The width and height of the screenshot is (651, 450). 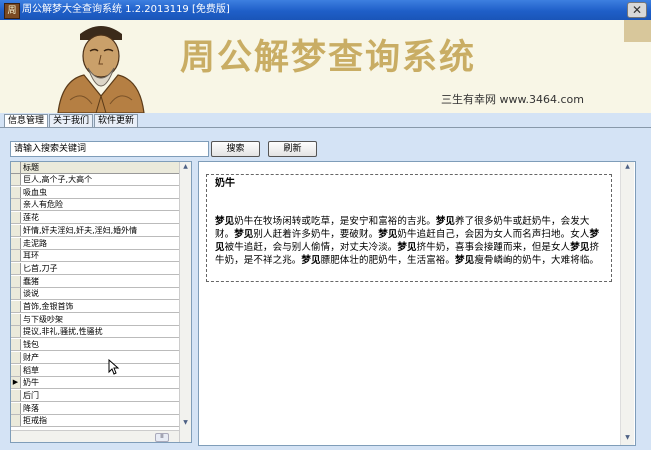 I want to click on table-row: 提议,非礼,骚扰,性骚扰, so click(x=95, y=332).